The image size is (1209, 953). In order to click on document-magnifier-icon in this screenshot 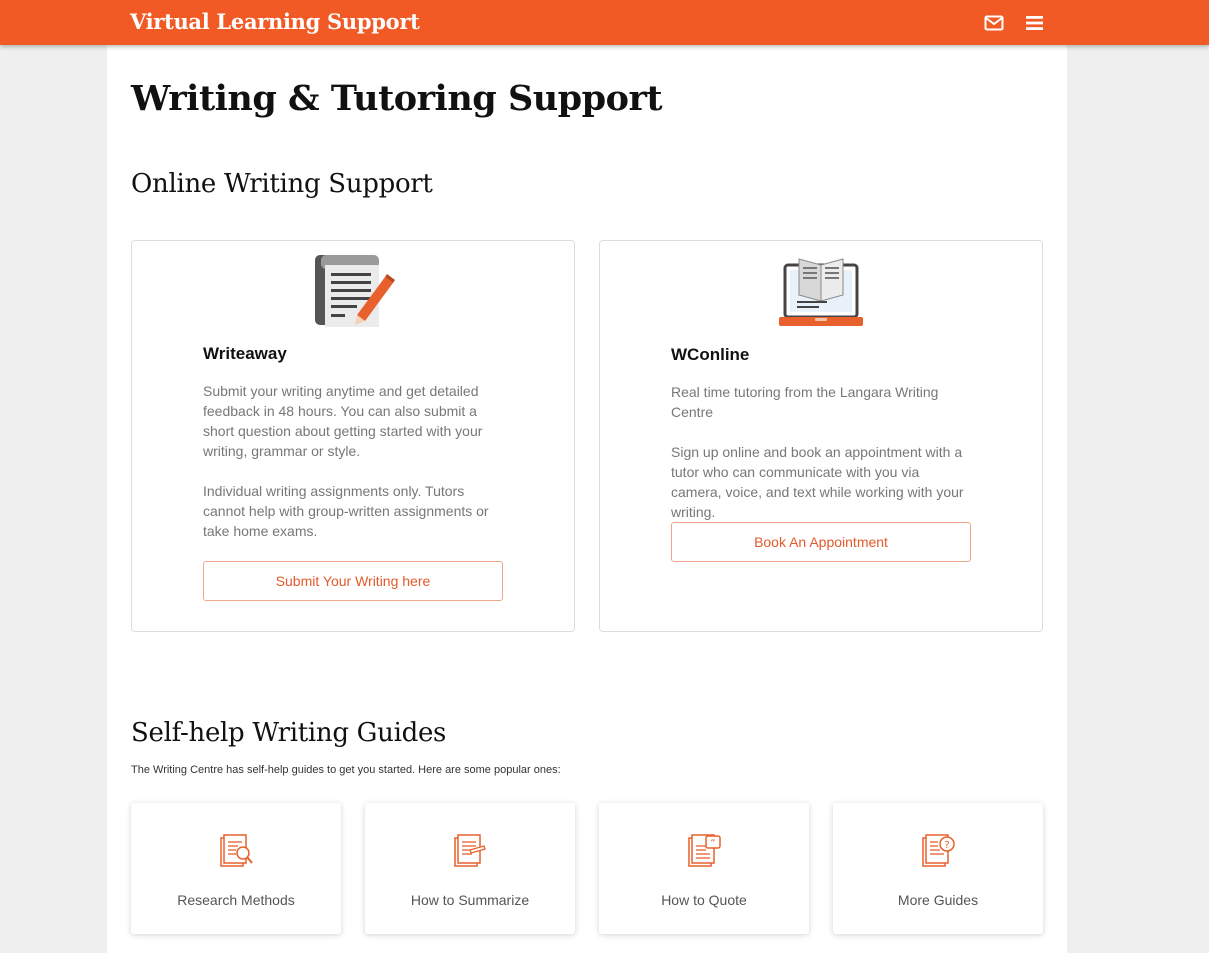, I will do `click(236, 850)`.